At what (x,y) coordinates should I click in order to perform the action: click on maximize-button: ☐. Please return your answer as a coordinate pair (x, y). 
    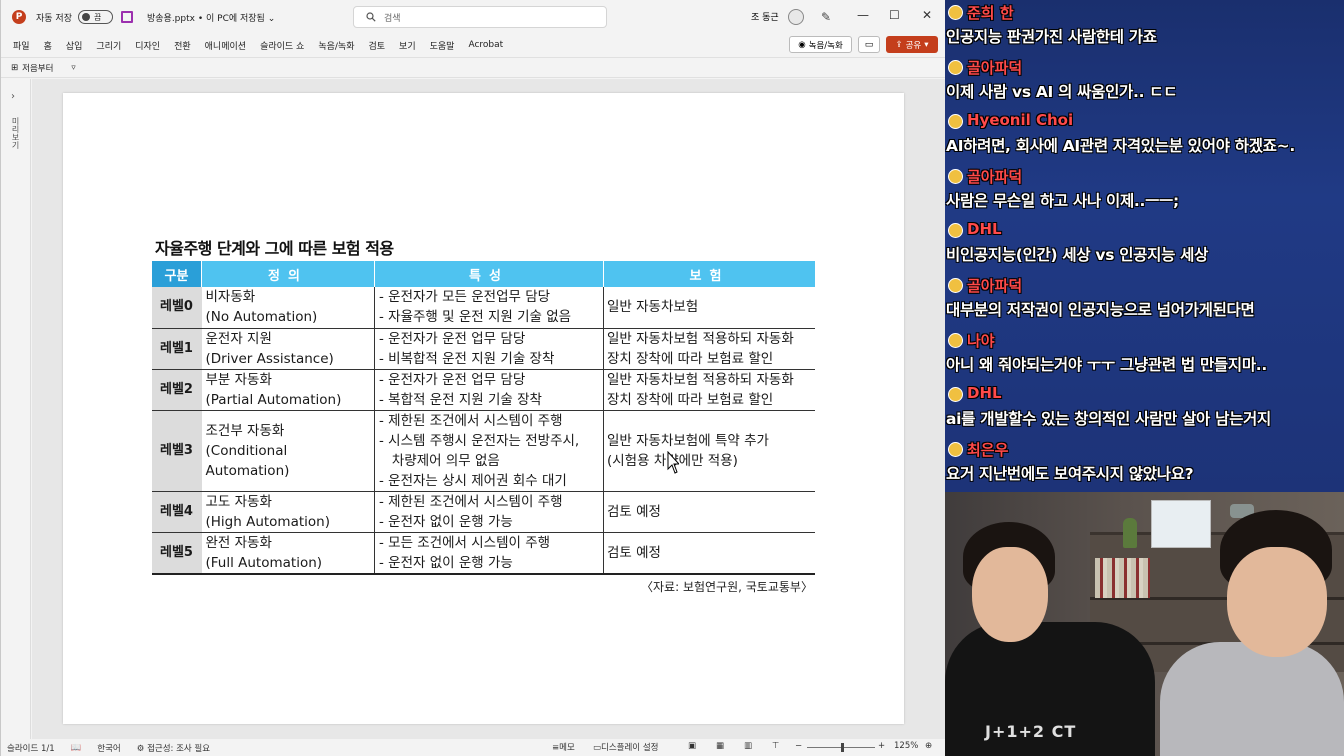
    Looking at the image, I should click on (894, 15).